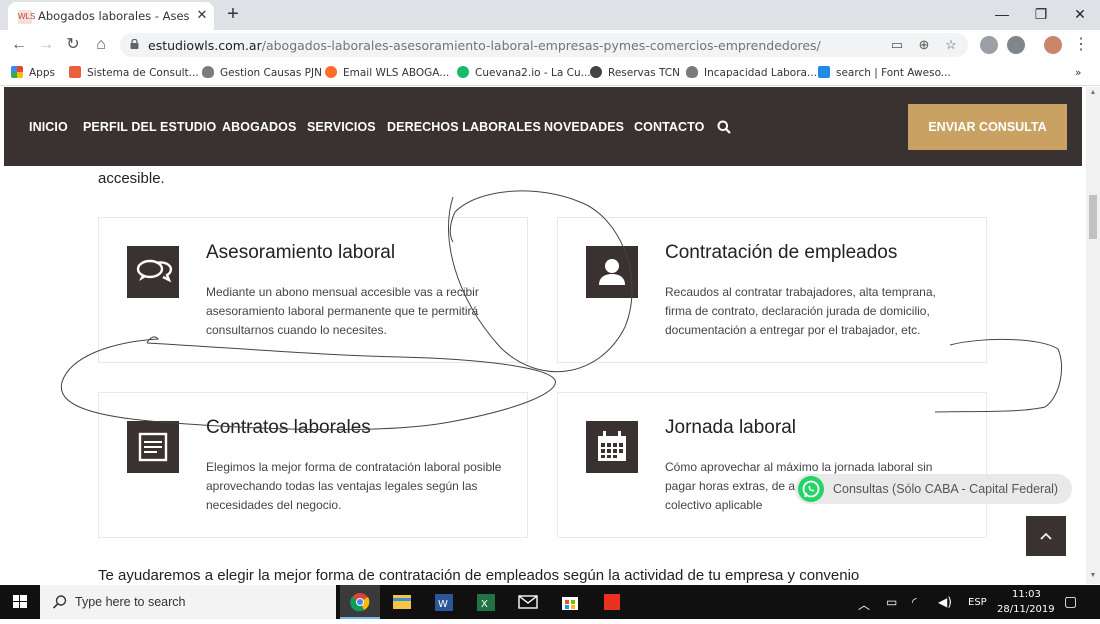 The image size is (1100, 624). Describe the element at coordinates (48, 127) in the screenshot. I see `nav-inicio: INICIO` at that location.